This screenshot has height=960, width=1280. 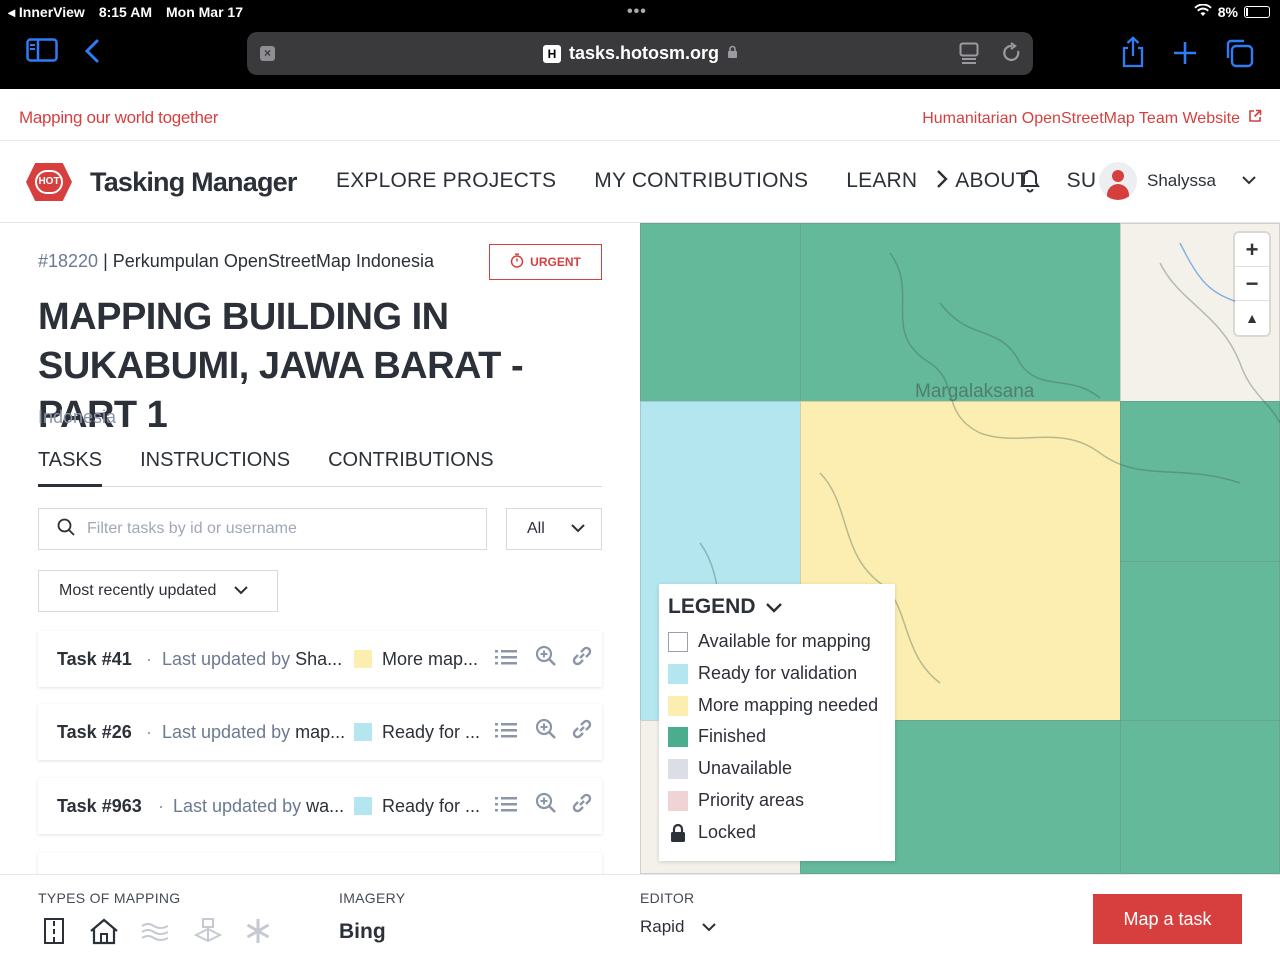 I want to click on sort-select: Most recently updated, so click(x=158, y=591).